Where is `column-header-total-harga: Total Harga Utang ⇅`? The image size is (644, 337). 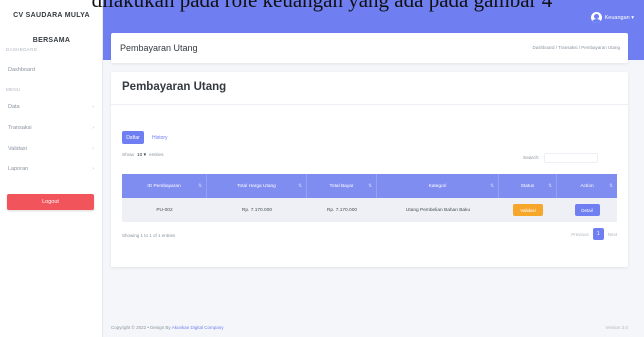 column-header-total-harga: Total Harga Utang ⇅ is located at coordinates (257, 186).